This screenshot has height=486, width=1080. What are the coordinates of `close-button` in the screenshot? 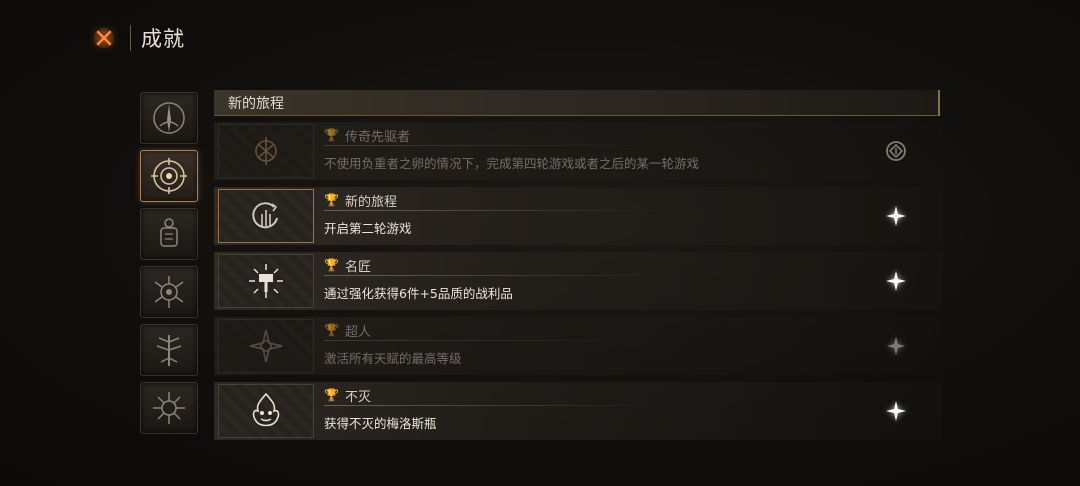 It's located at (104, 38).